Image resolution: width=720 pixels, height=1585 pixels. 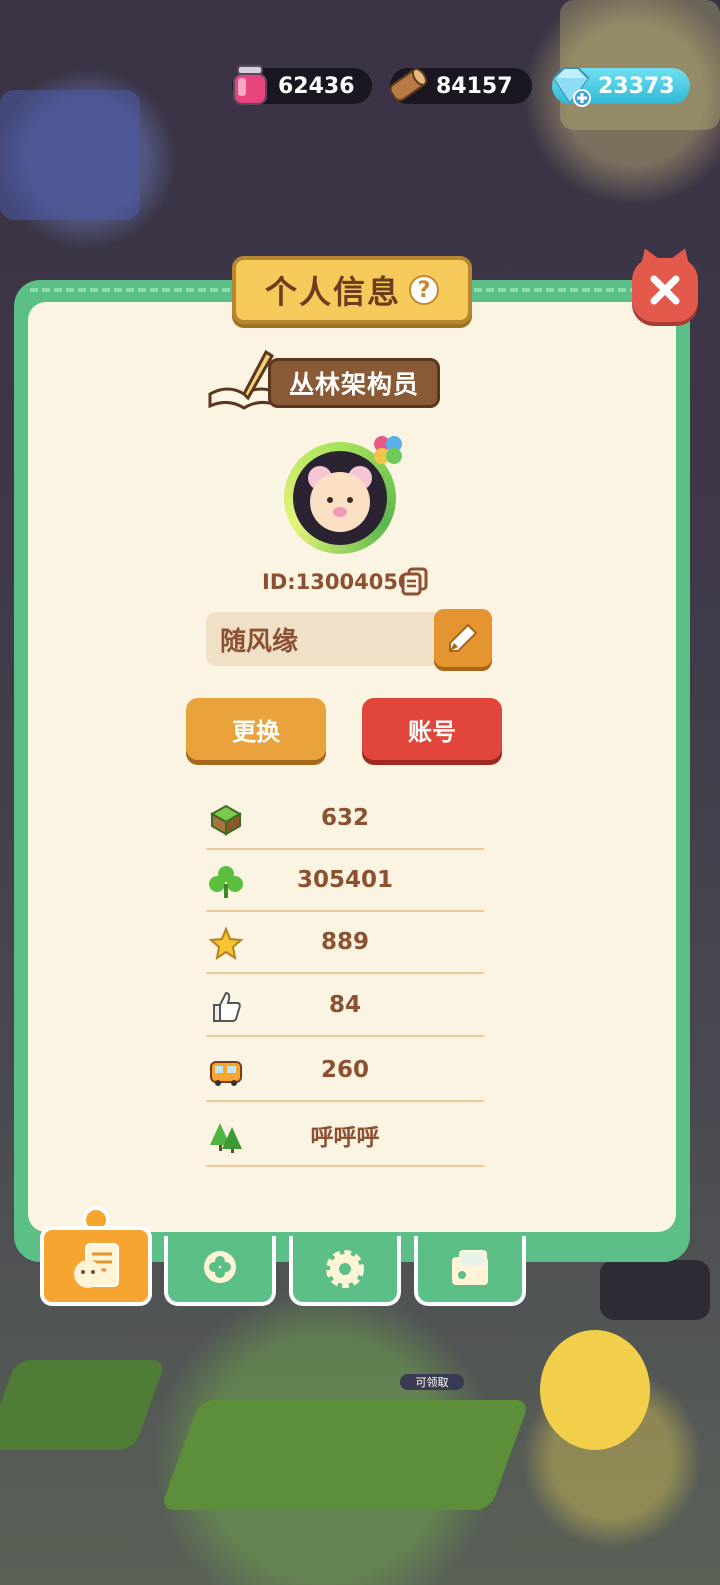 What do you see at coordinates (408, 85) in the screenshot?
I see `wood-log-icon` at bounding box center [408, 85].